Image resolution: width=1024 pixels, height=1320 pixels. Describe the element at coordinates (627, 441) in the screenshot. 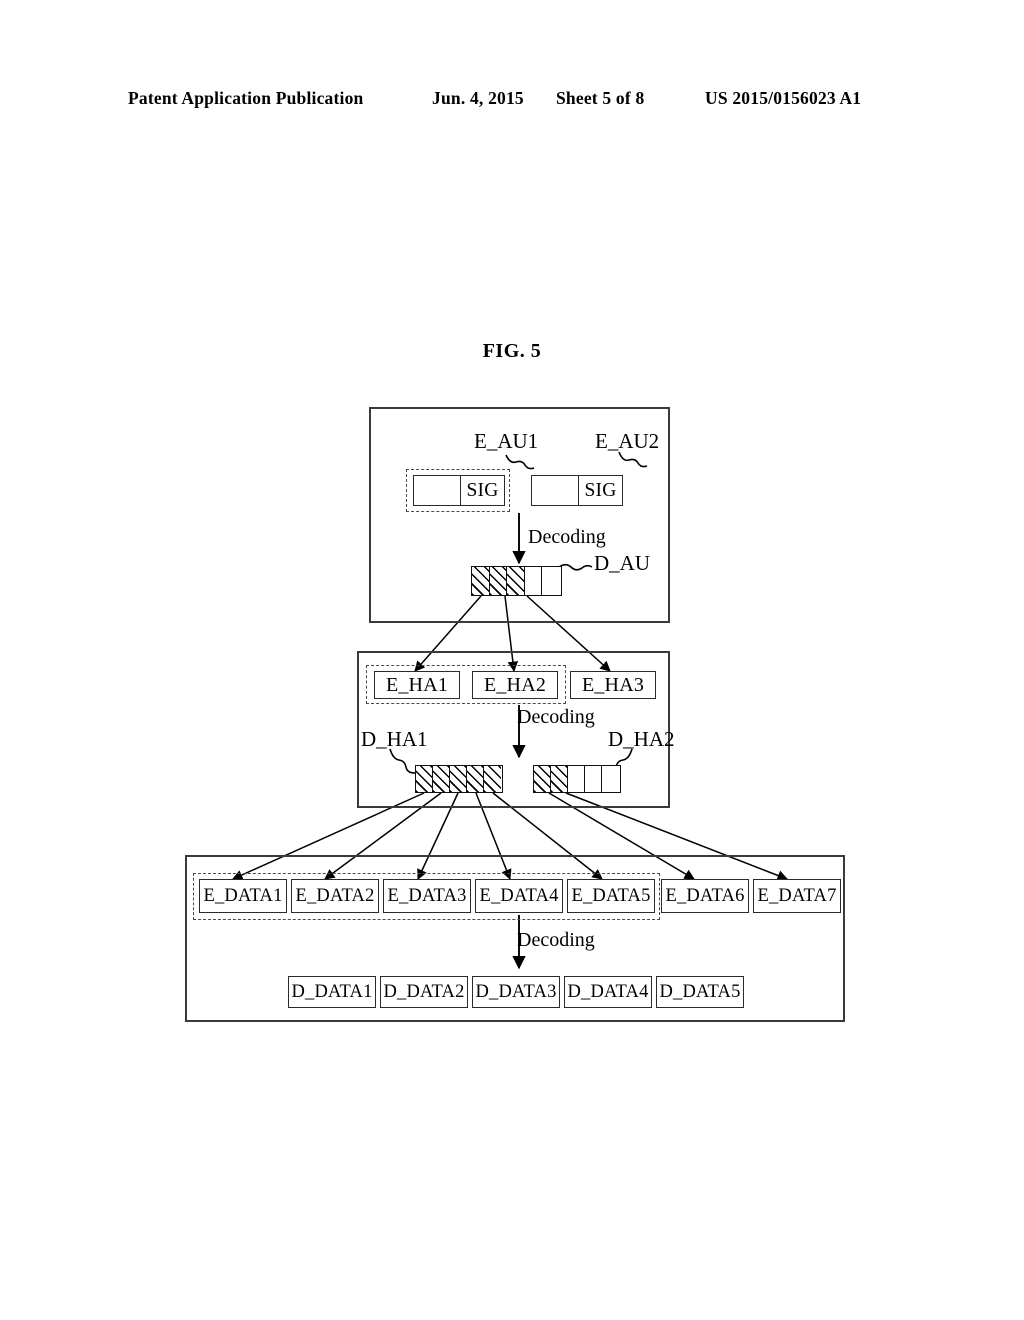

I see `e-au2-label: E_AU2` at that location.